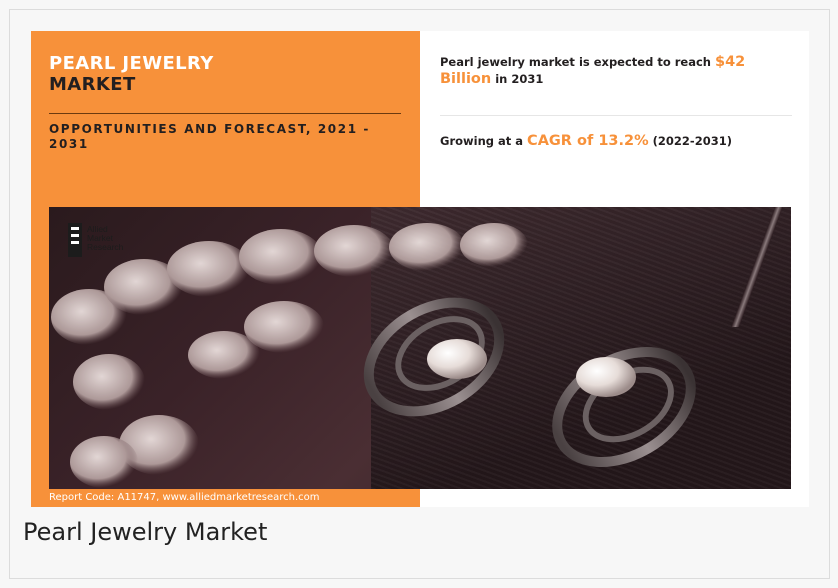 The image size is (838, 588). I want to click on allied-market-research-logo: Allied Market Research, so click(100, 241).